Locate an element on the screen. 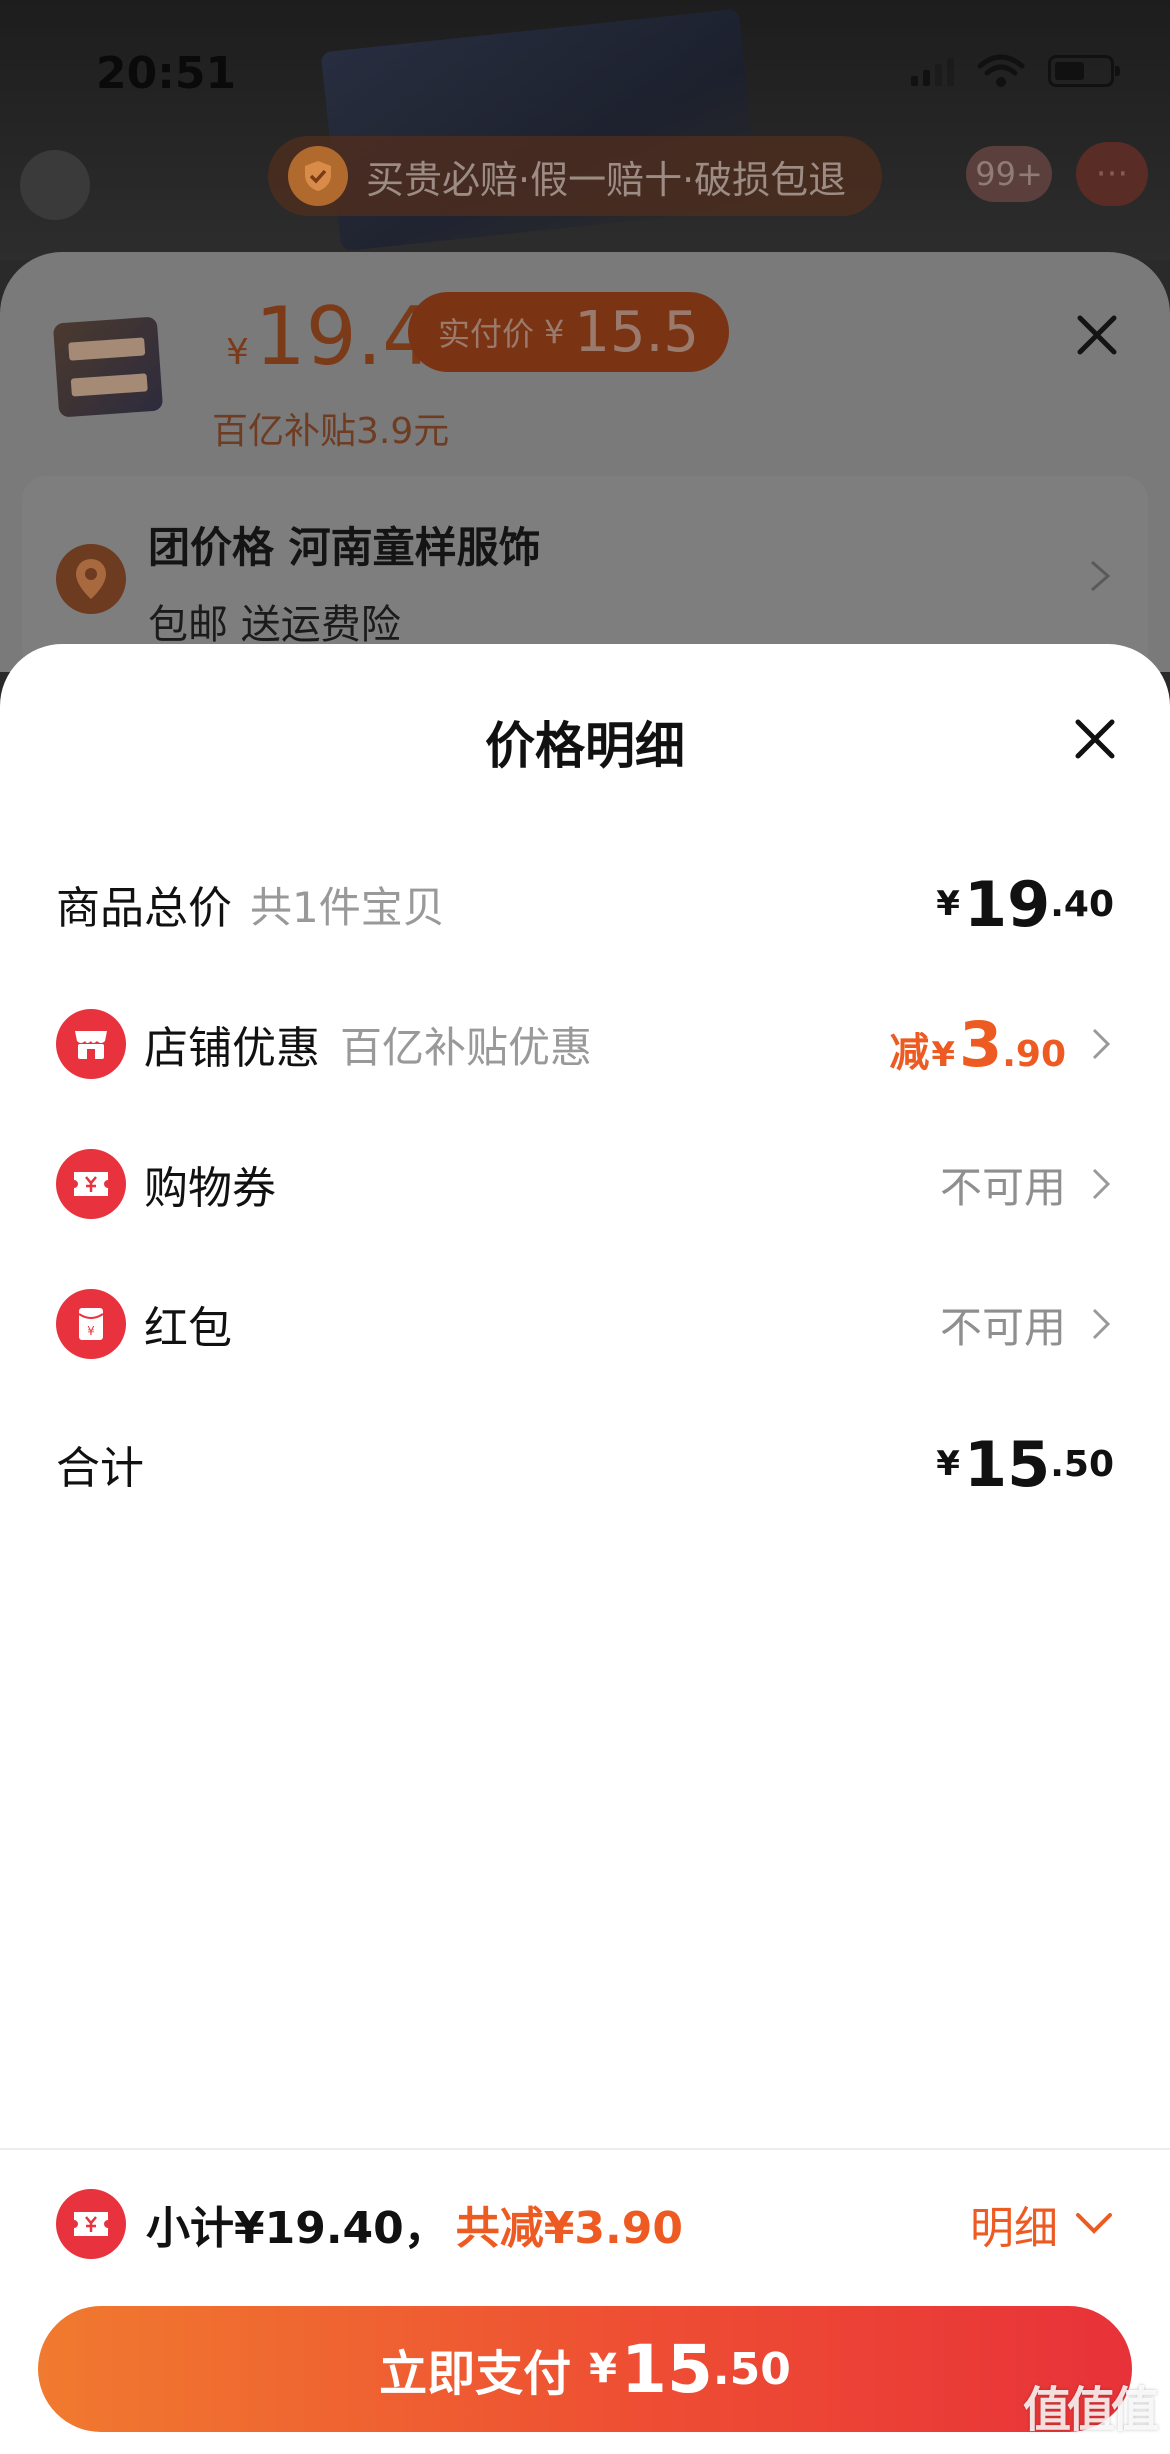  actual-pay-badge: 实付价 ¥ 15.5 is located at coordinates (569, 332).